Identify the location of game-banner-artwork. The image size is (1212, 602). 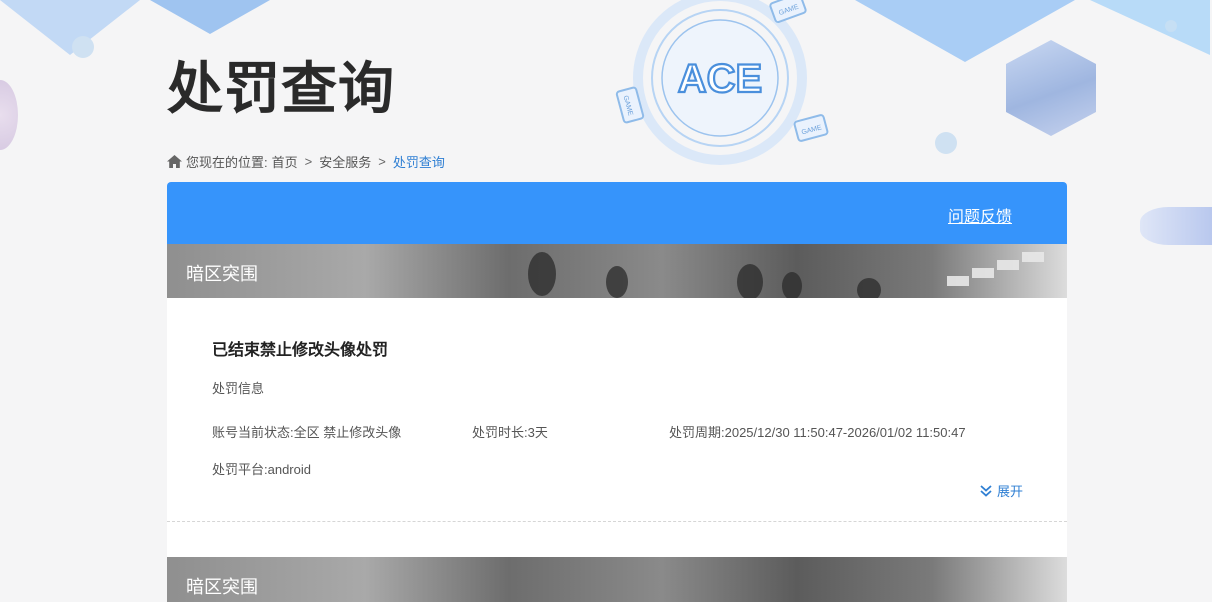
(786, 275).